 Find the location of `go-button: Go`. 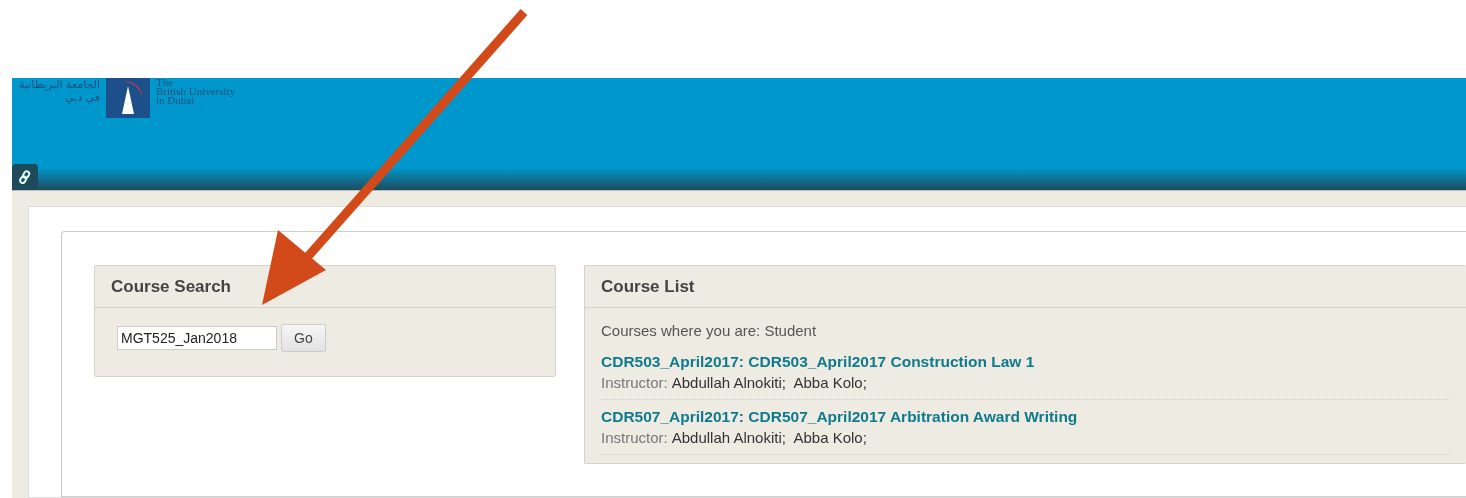

go-button: Go is located at coordinates (303, 338).